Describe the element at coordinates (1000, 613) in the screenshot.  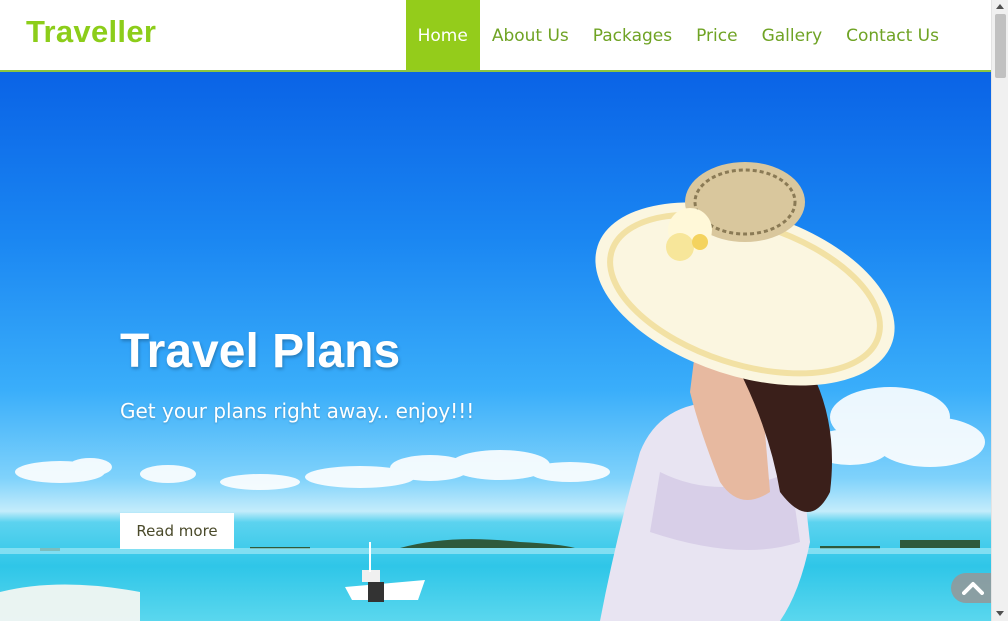
I see `scroll-down-arrow-icon` at that location.